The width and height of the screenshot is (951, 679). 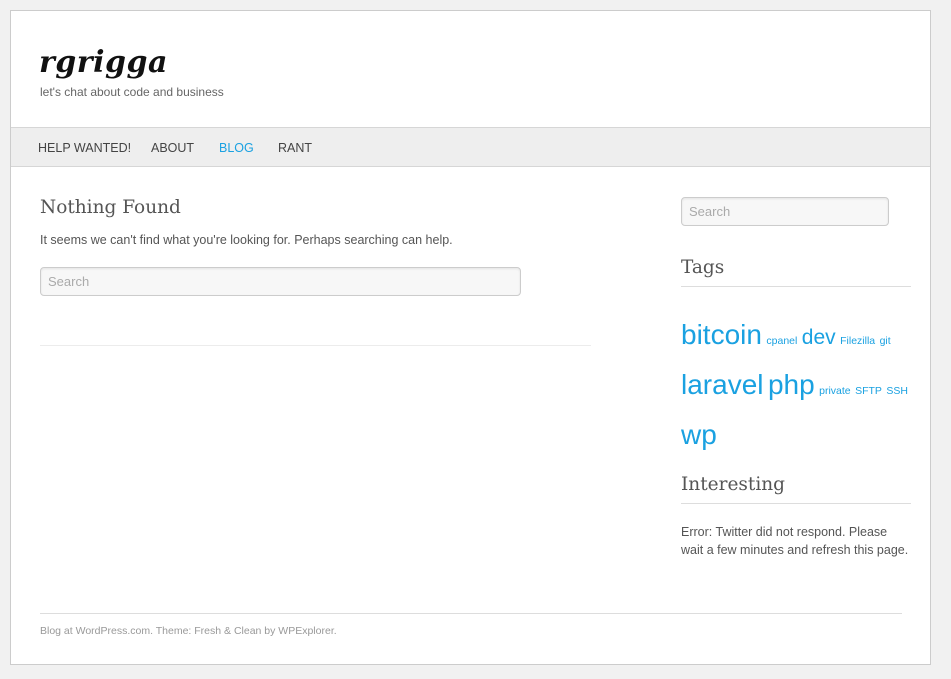 I want to click on nav-item-rant: RANT, so click(x=295, y=148).